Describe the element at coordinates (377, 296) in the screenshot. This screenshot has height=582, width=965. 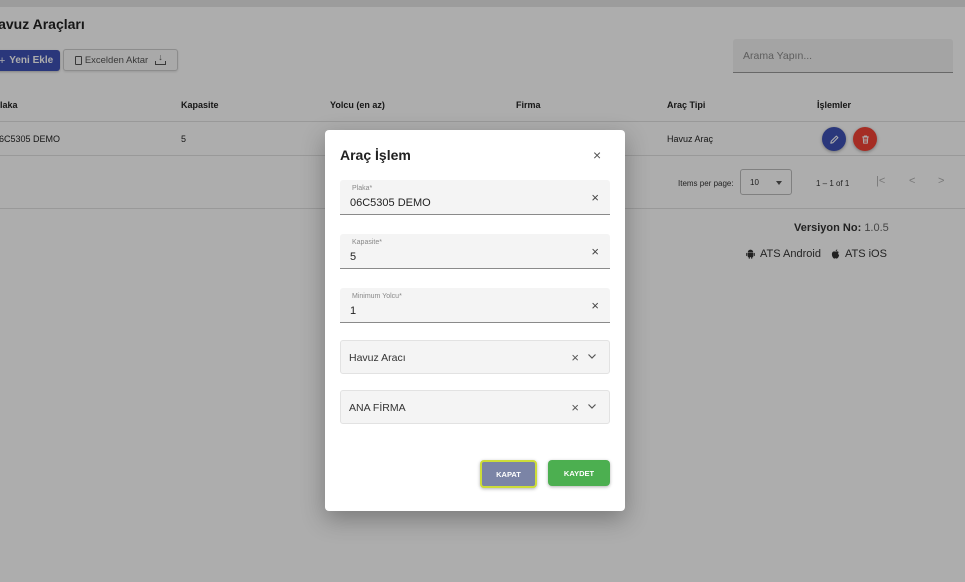
I see `minimum-yolcu-label: Minimum Yolcu*` at that location.